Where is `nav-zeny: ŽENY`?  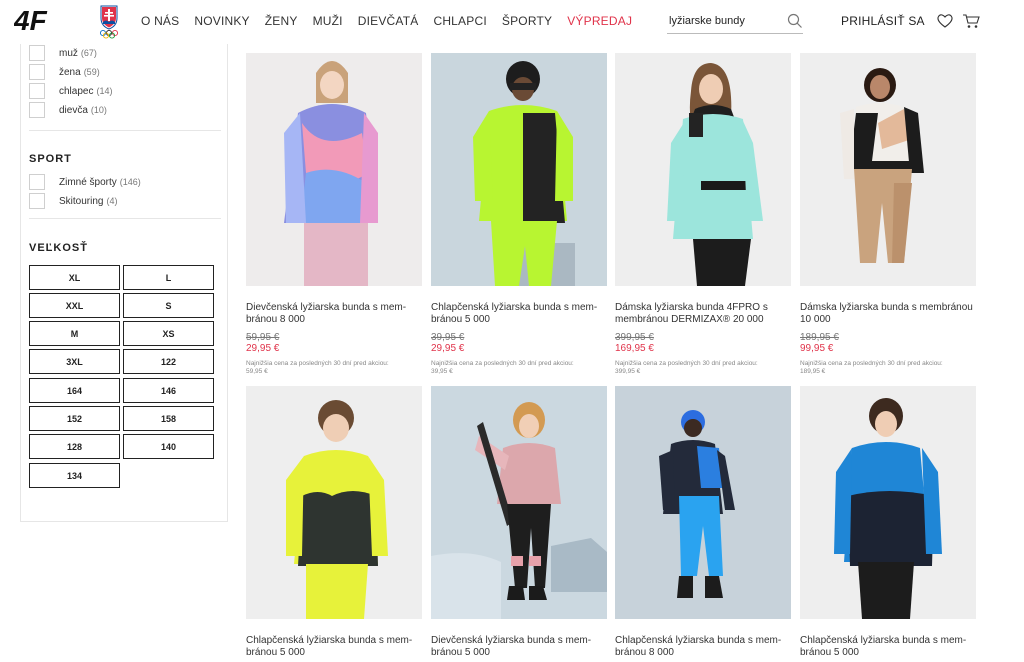
nav-zeny: ŽENY is located at coordinates (281, 21).